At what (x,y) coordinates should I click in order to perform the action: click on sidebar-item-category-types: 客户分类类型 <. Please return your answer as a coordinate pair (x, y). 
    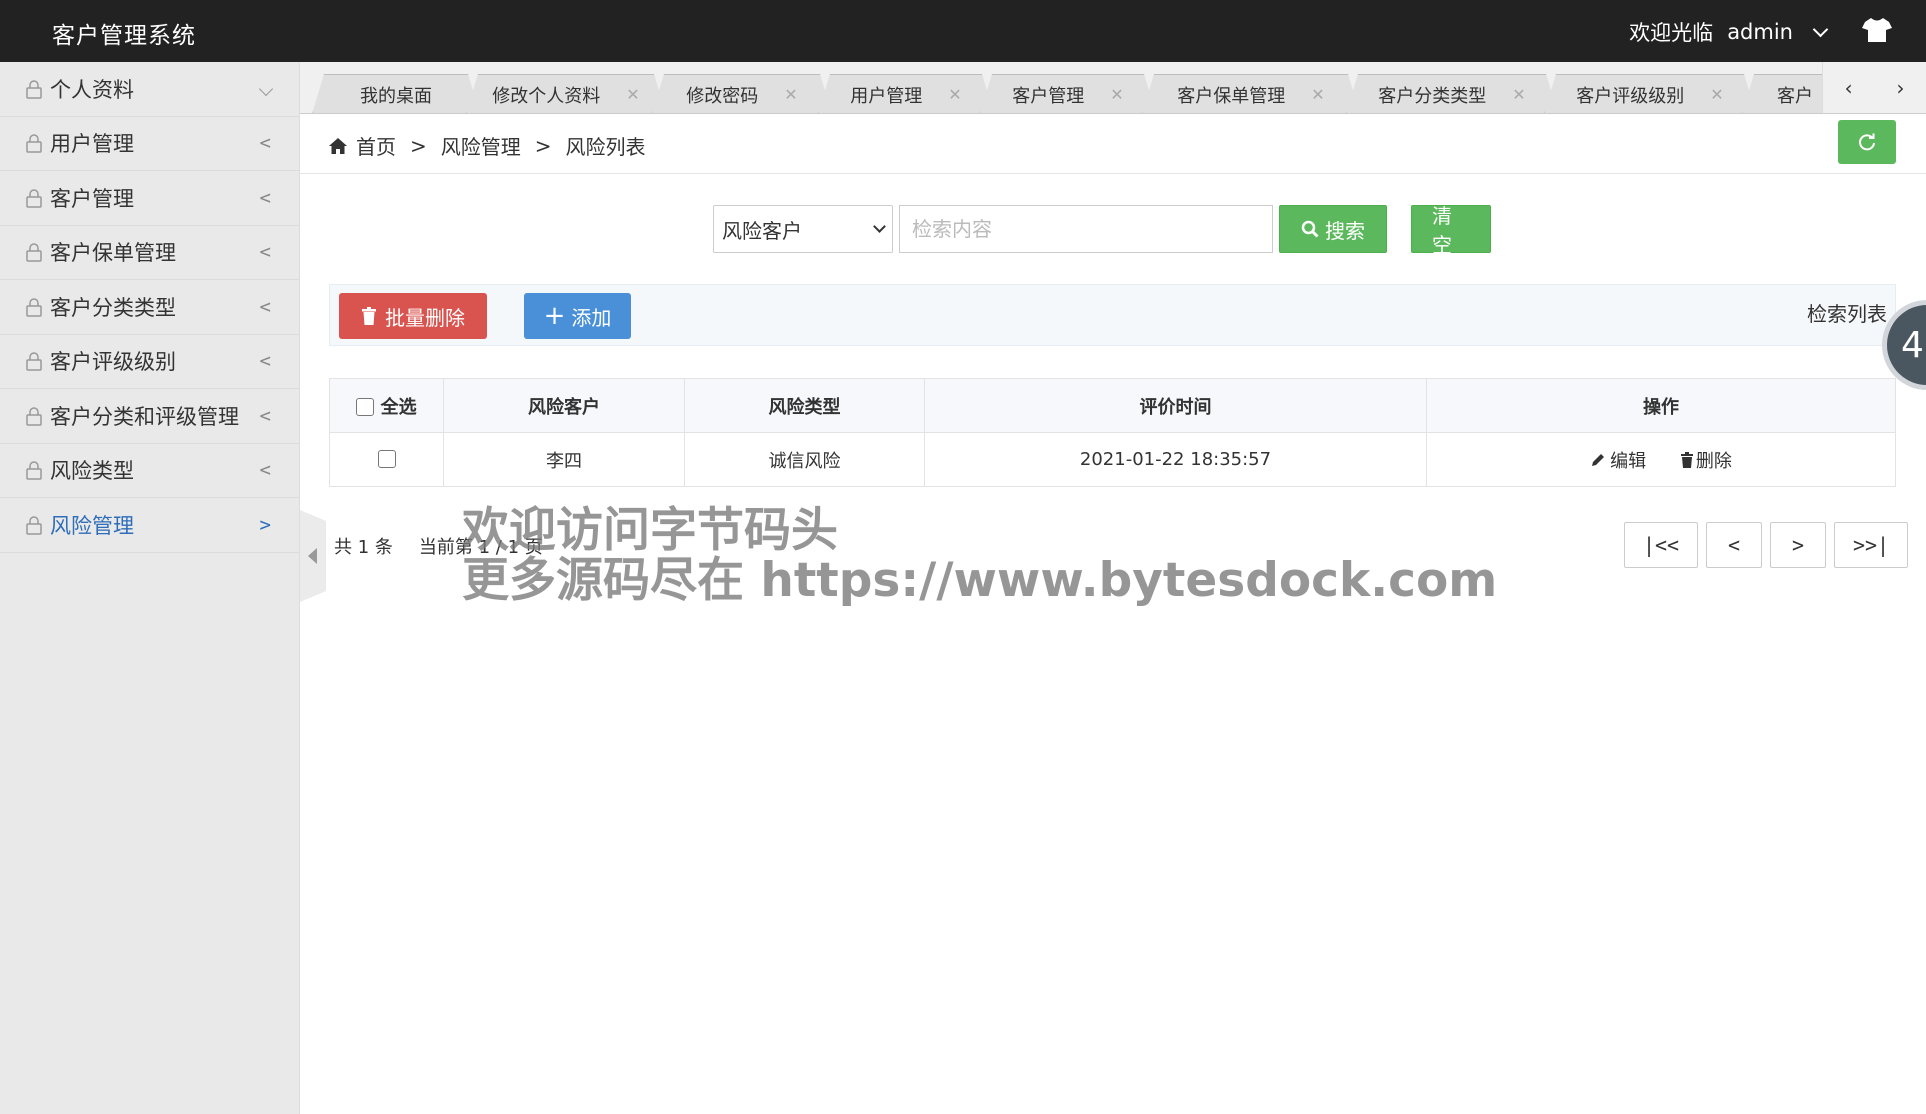
    Looking at the image, I should click on (149, 307).